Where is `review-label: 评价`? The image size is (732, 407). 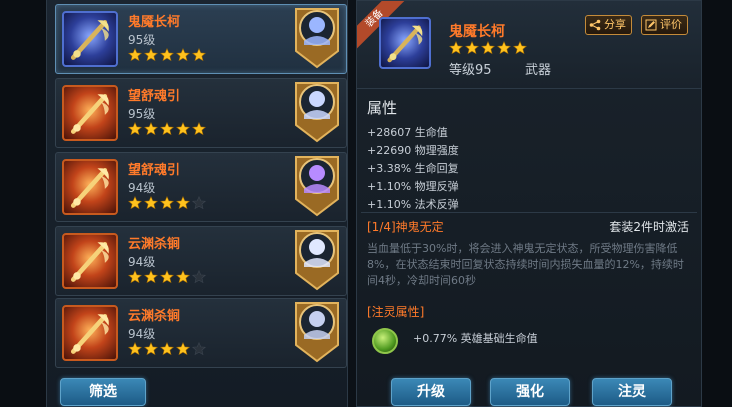 review-label: 评价 is located at coordinates (671, 24).